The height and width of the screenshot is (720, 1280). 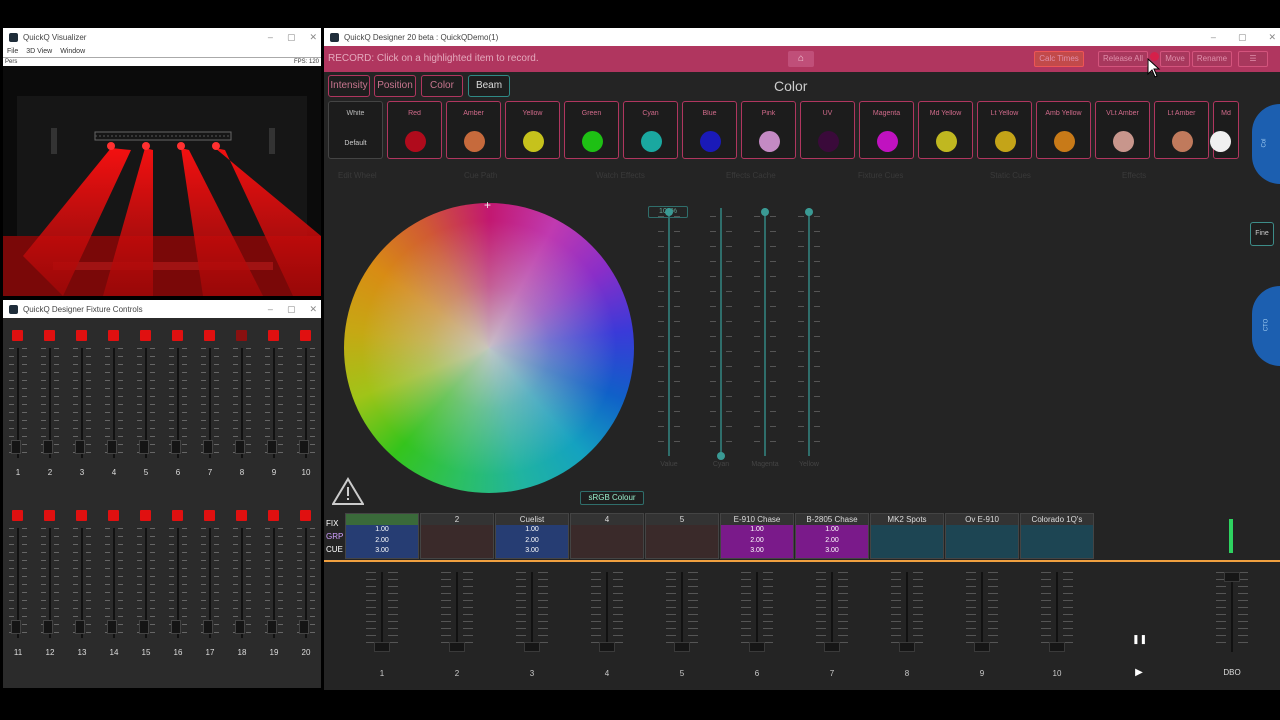 What do you see at coordinates (532, 625) in the screenshot?
I see `playback-fader: 3` at bounding box center [532, 625].